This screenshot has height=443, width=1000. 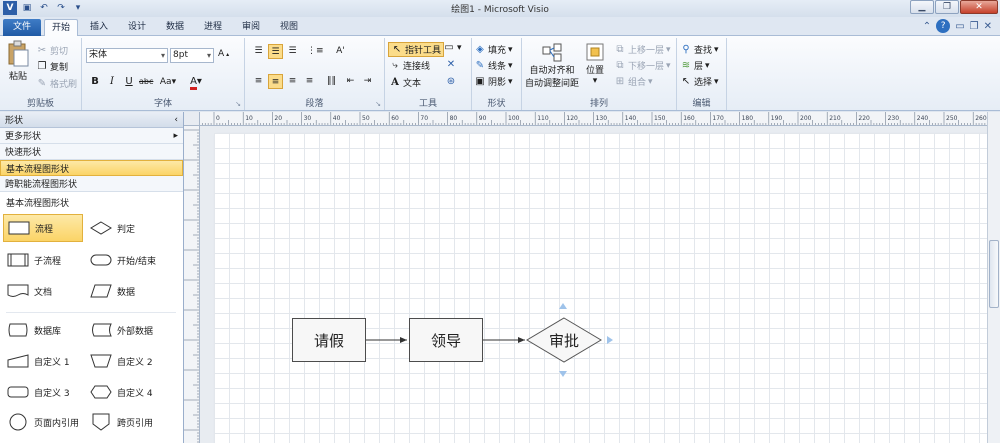 I want to click on decision-label: 审批, so click(x=563, y=340).